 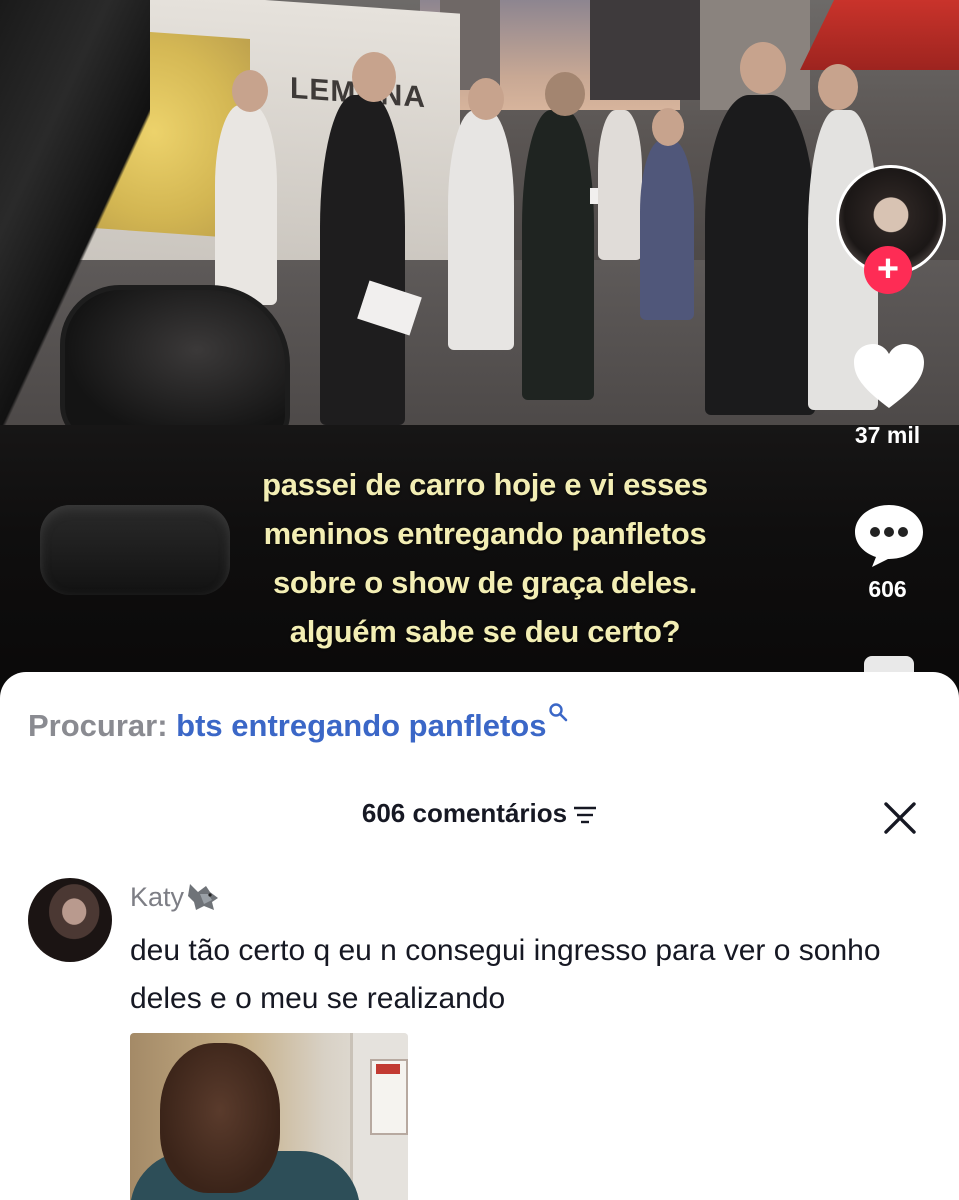 I want to click on comments-header: 606 comentários, so click(x=479, y=813).